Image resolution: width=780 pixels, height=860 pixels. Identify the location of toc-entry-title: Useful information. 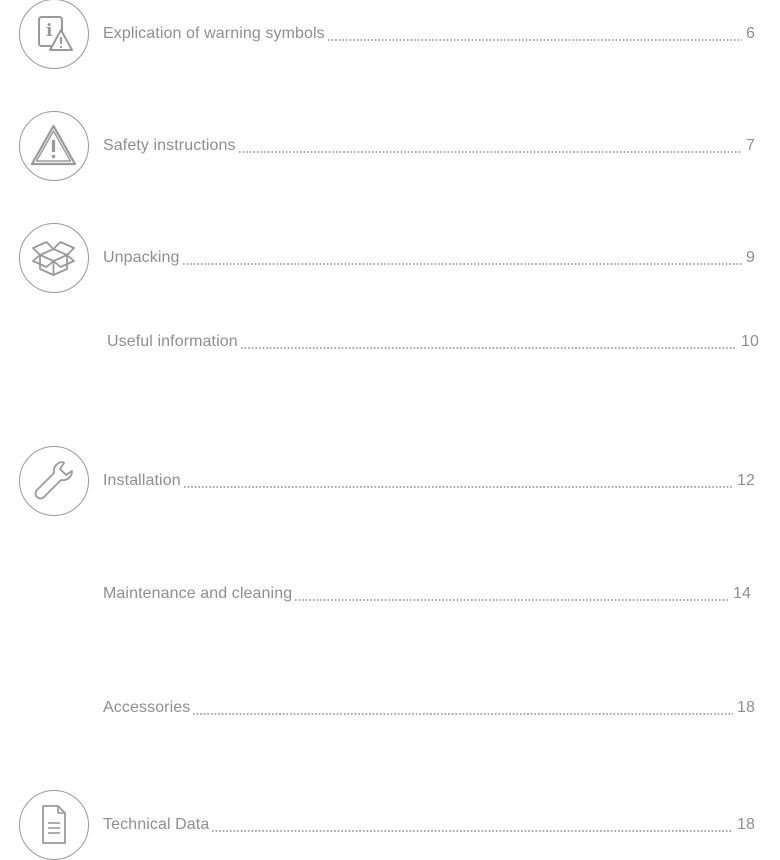
(172, 341).